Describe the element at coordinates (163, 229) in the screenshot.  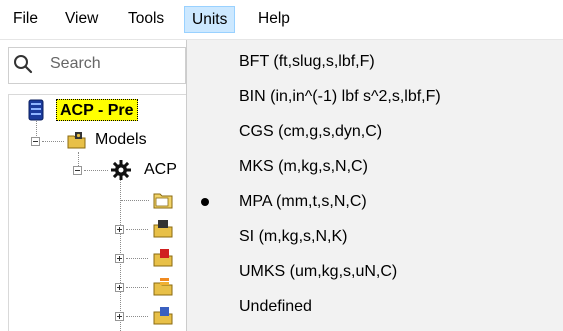
I see `materials-folder-icon` at that location.